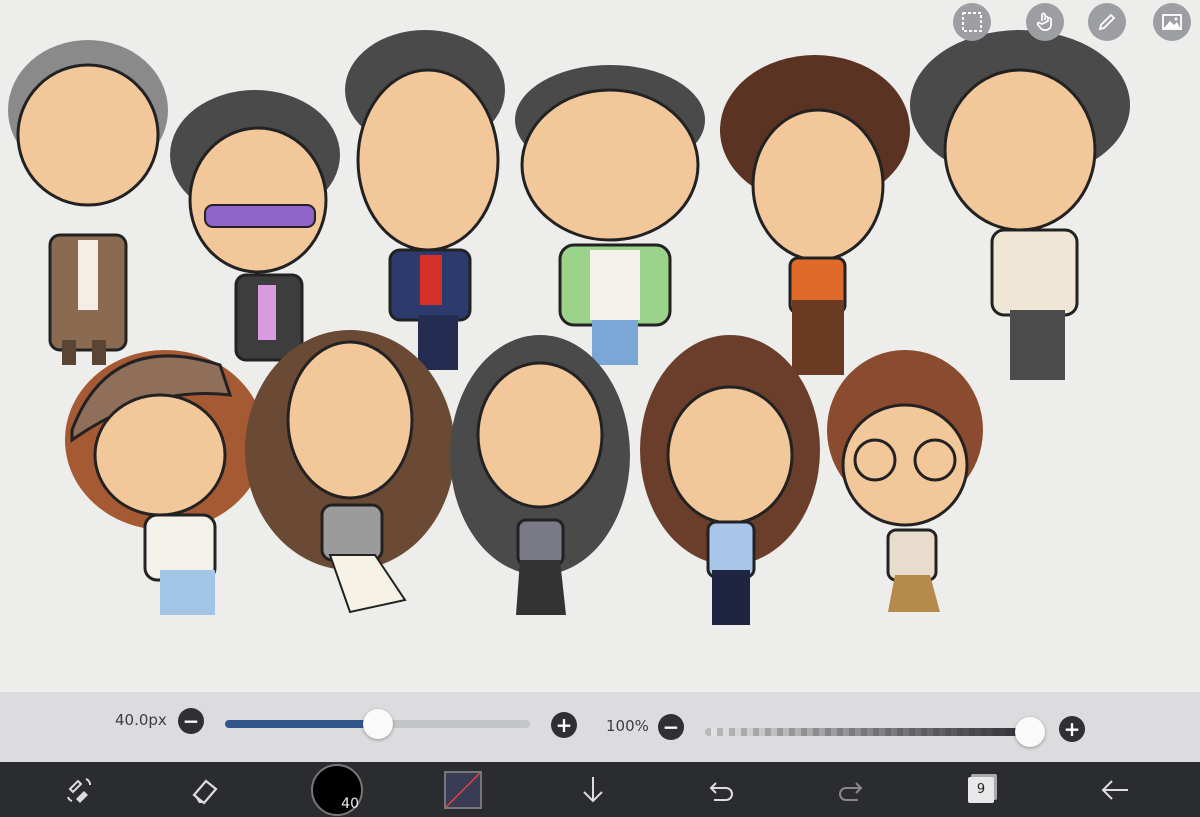  I want to click on layers-button: 9, so click(981, 789).